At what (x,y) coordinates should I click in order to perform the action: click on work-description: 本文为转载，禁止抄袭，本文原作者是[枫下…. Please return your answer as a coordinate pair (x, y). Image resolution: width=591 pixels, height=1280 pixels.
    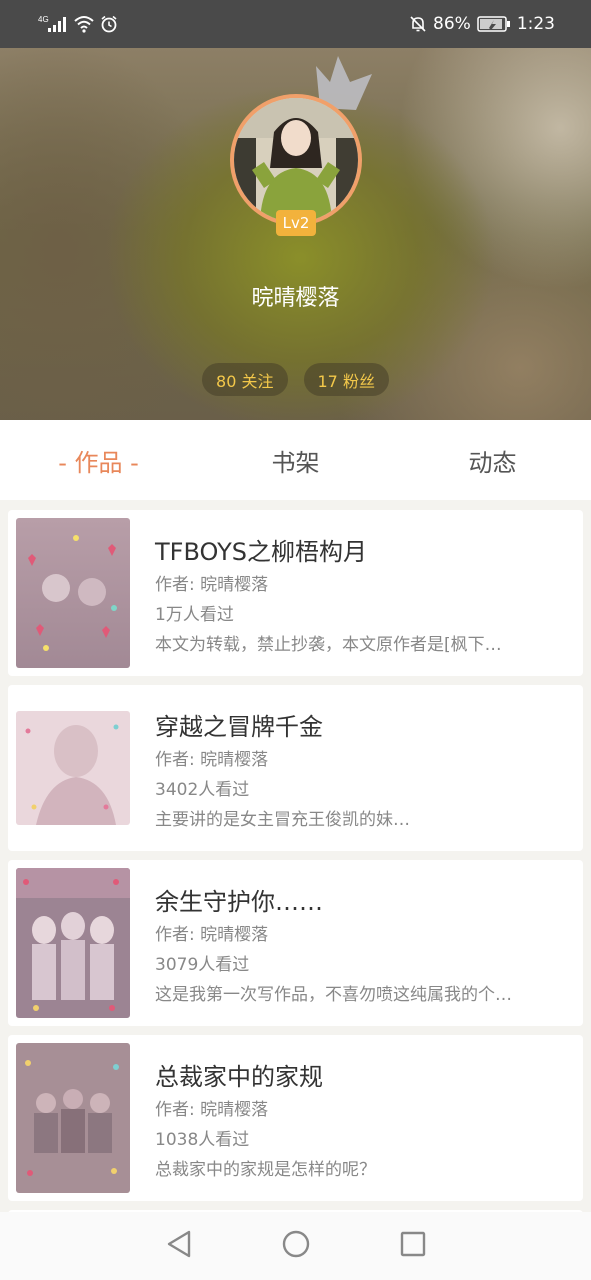
    Looking at the image, I should click on (328, 645).